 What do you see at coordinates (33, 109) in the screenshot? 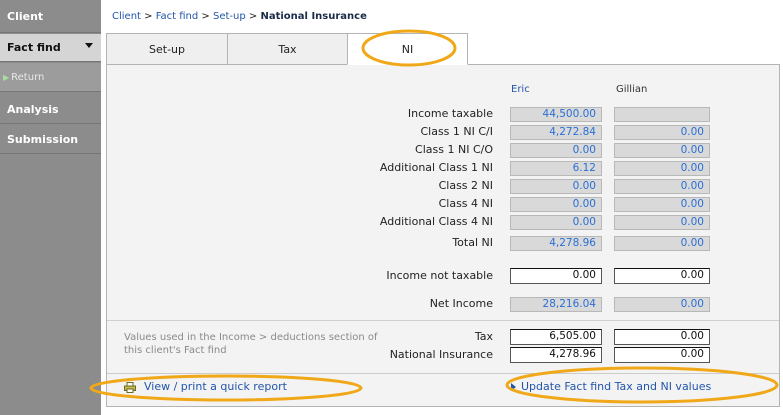
I see `sidebar-item-label: Analysis` at bounding box center [33, 109].